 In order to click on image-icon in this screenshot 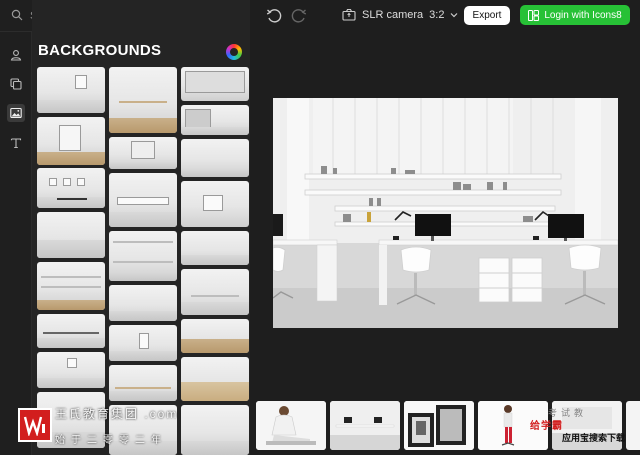, I will do `click(16, 113)`.